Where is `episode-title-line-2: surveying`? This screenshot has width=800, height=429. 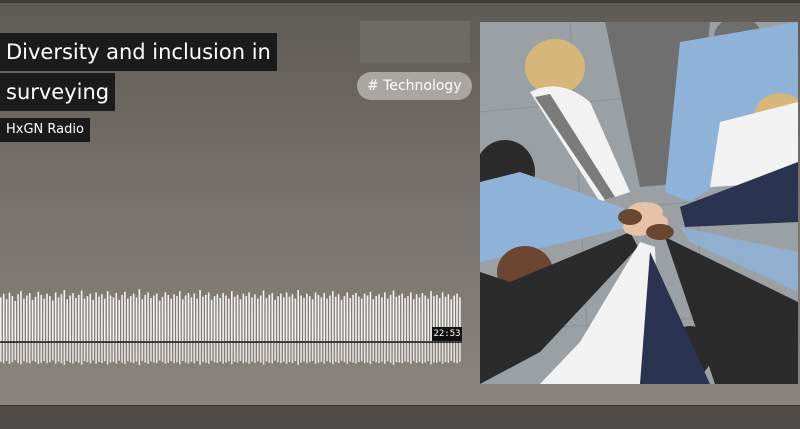
episode-title-line-2: surveying is located at coordinates (58, 92).